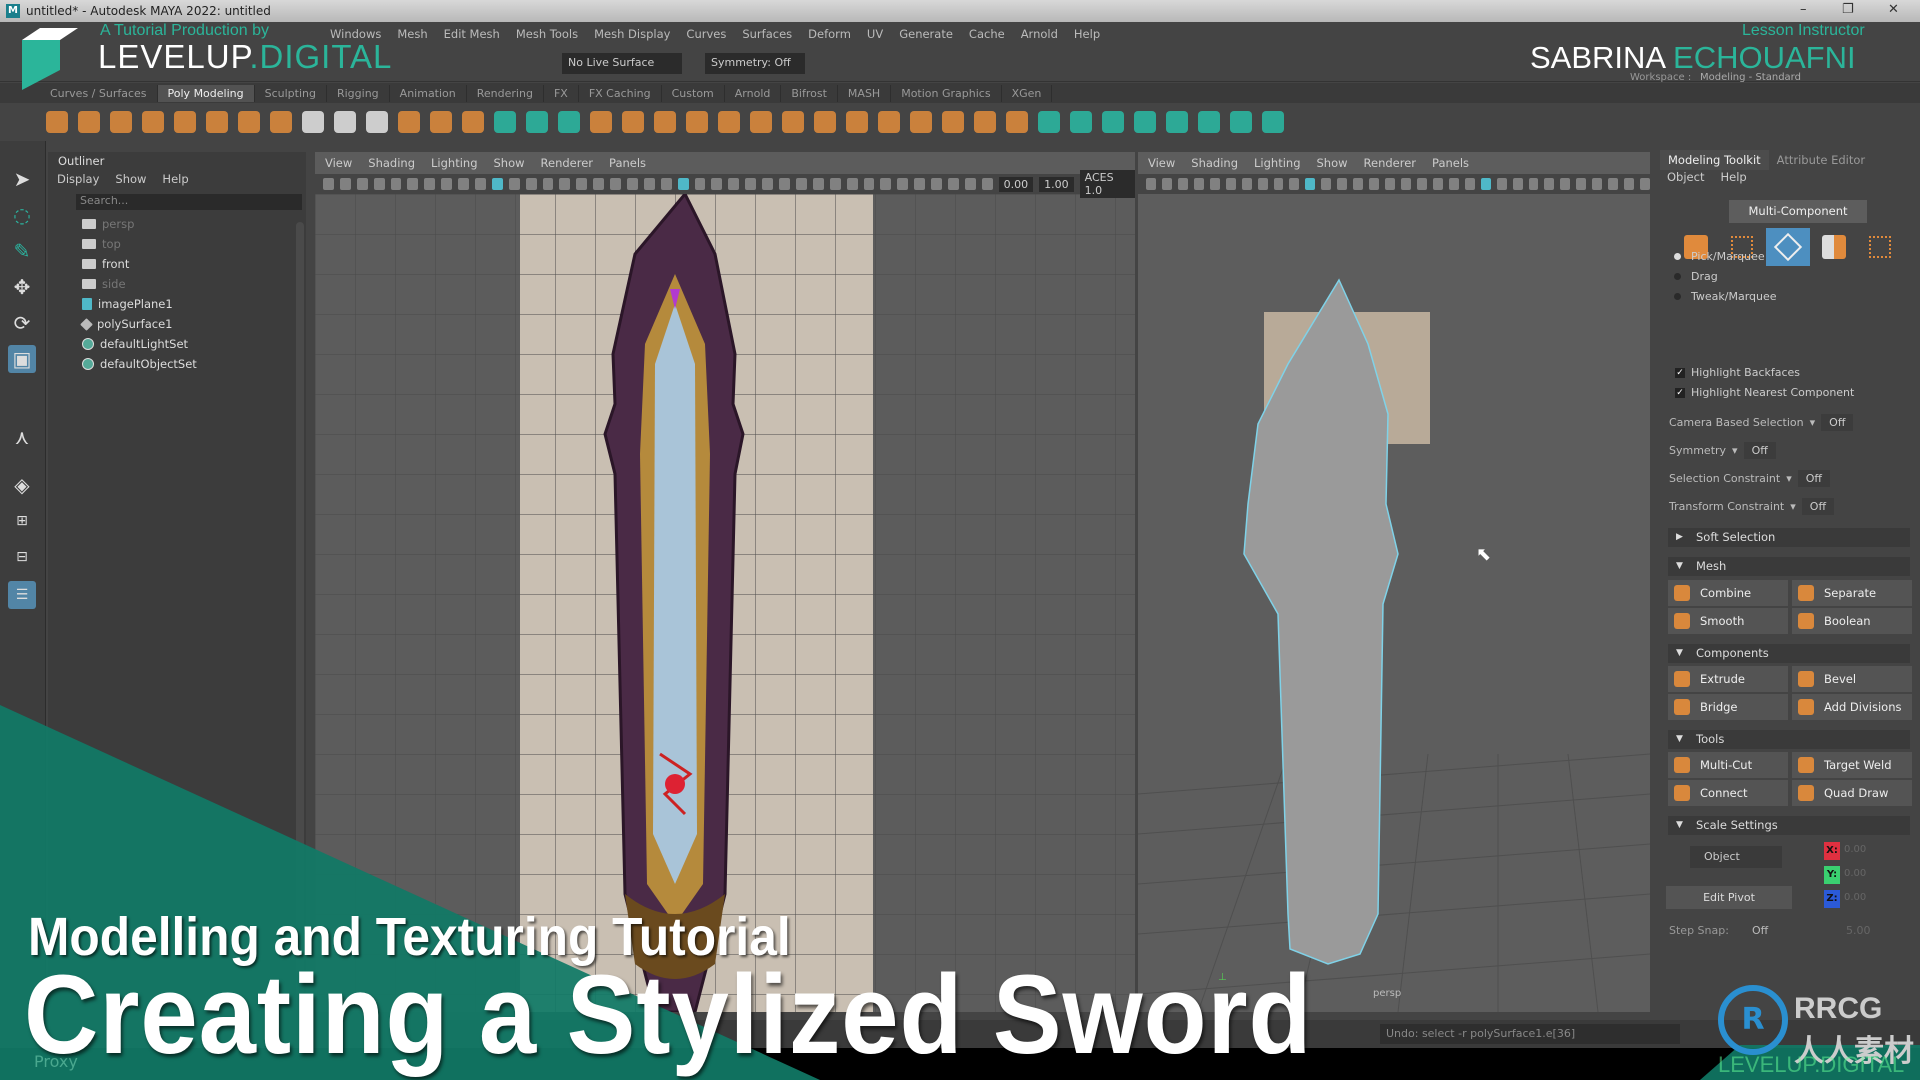  I want to click on shelf-tab-curves-surfaces: Curves / Surfaces, so click(99, 93).